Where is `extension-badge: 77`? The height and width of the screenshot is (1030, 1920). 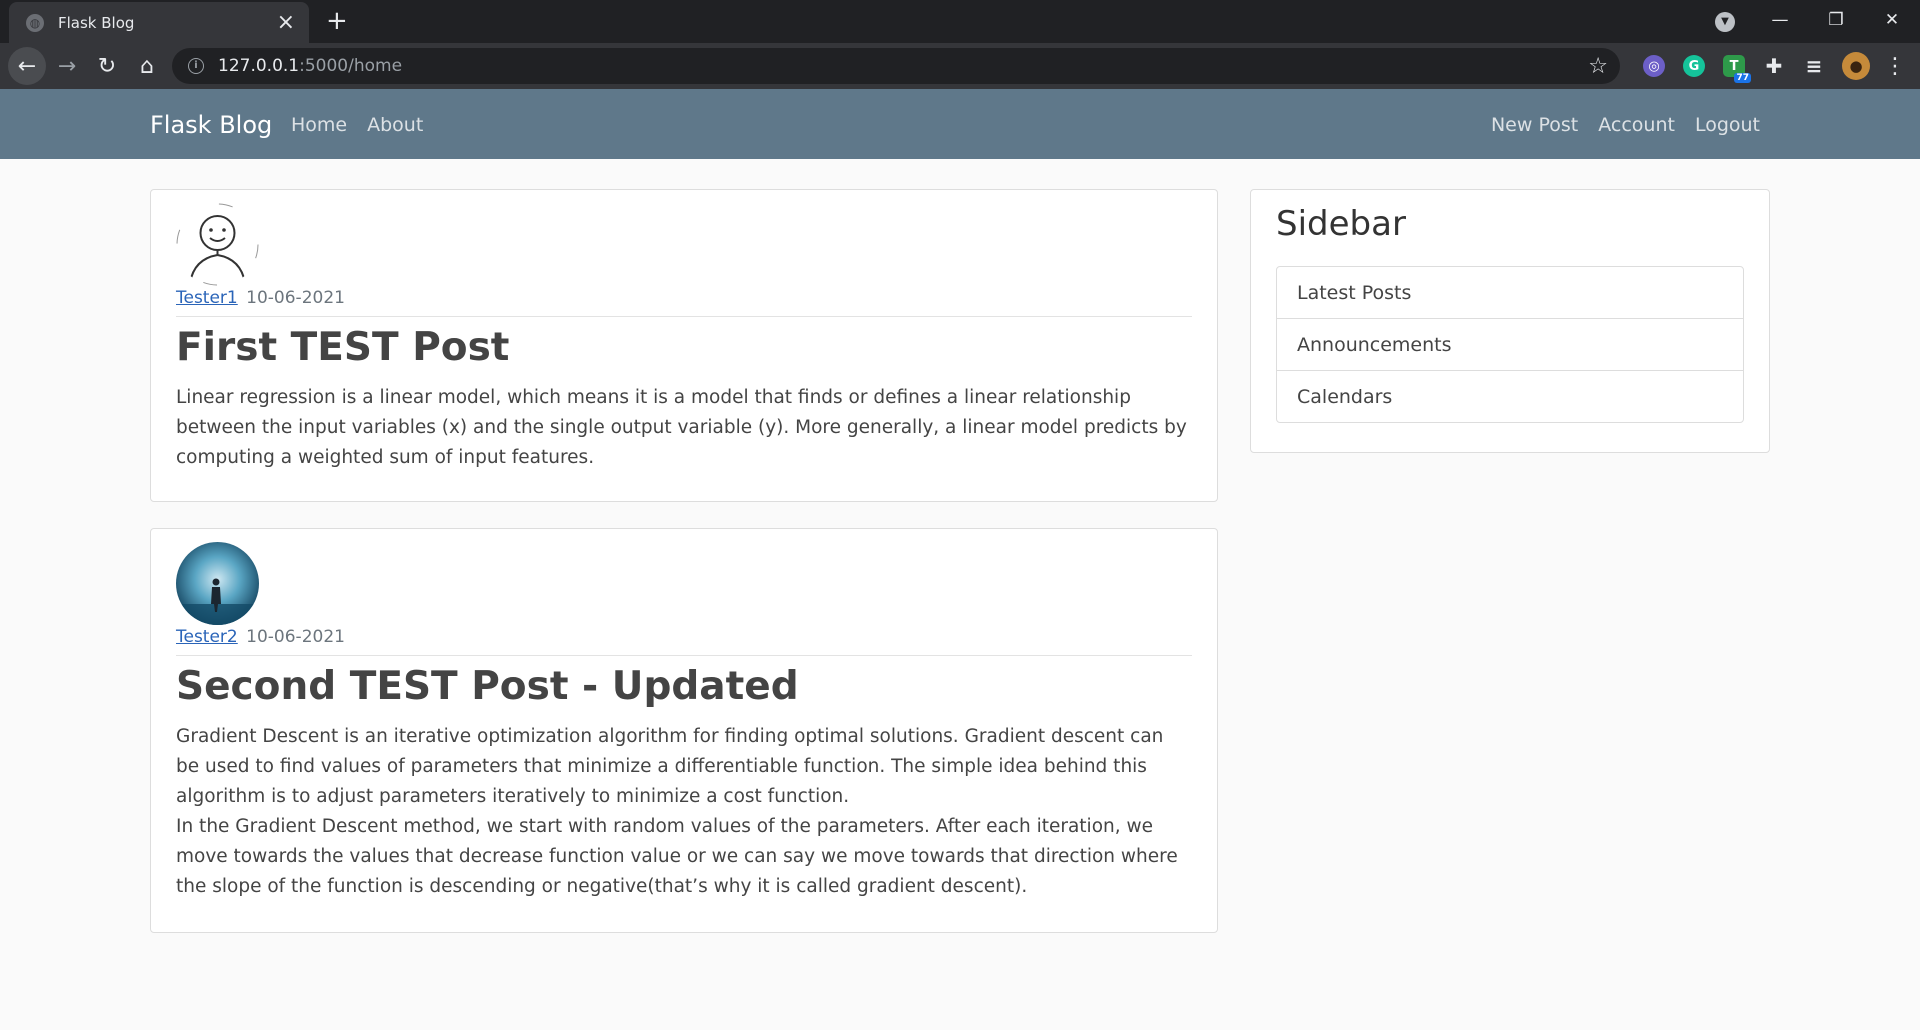
extension-badge: 77 is located at coordinates (1742, 78).